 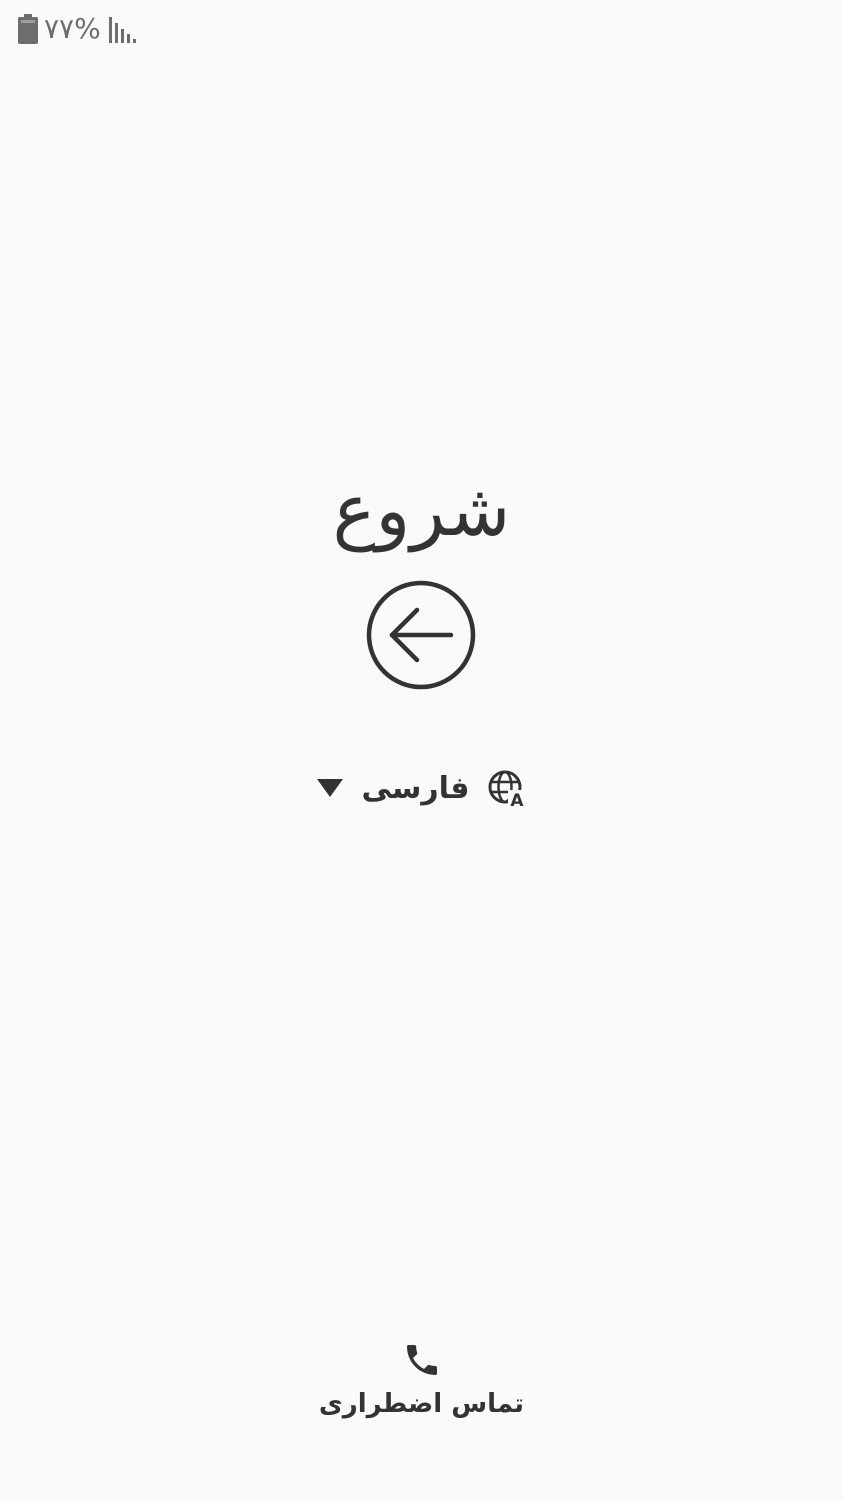 What do you see at coordinates (507, 789) in the screenshot?
I see `globe-language-icon: A` at bounding box center [507, 789].